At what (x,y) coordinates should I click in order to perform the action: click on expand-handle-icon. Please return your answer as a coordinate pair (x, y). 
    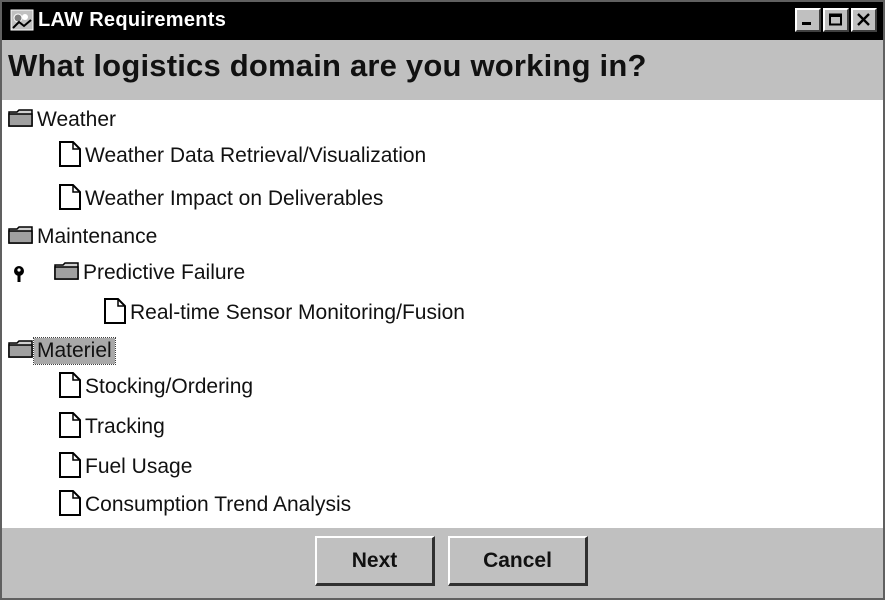
    Looking at the image, I should click on (19, 276).